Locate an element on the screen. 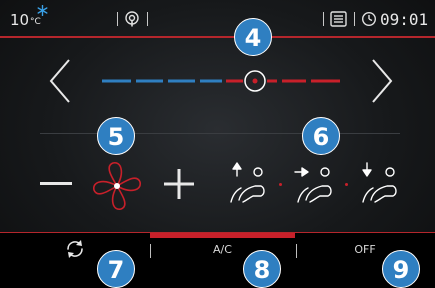  ac-active-indicator is located at coordinates (222, 235).